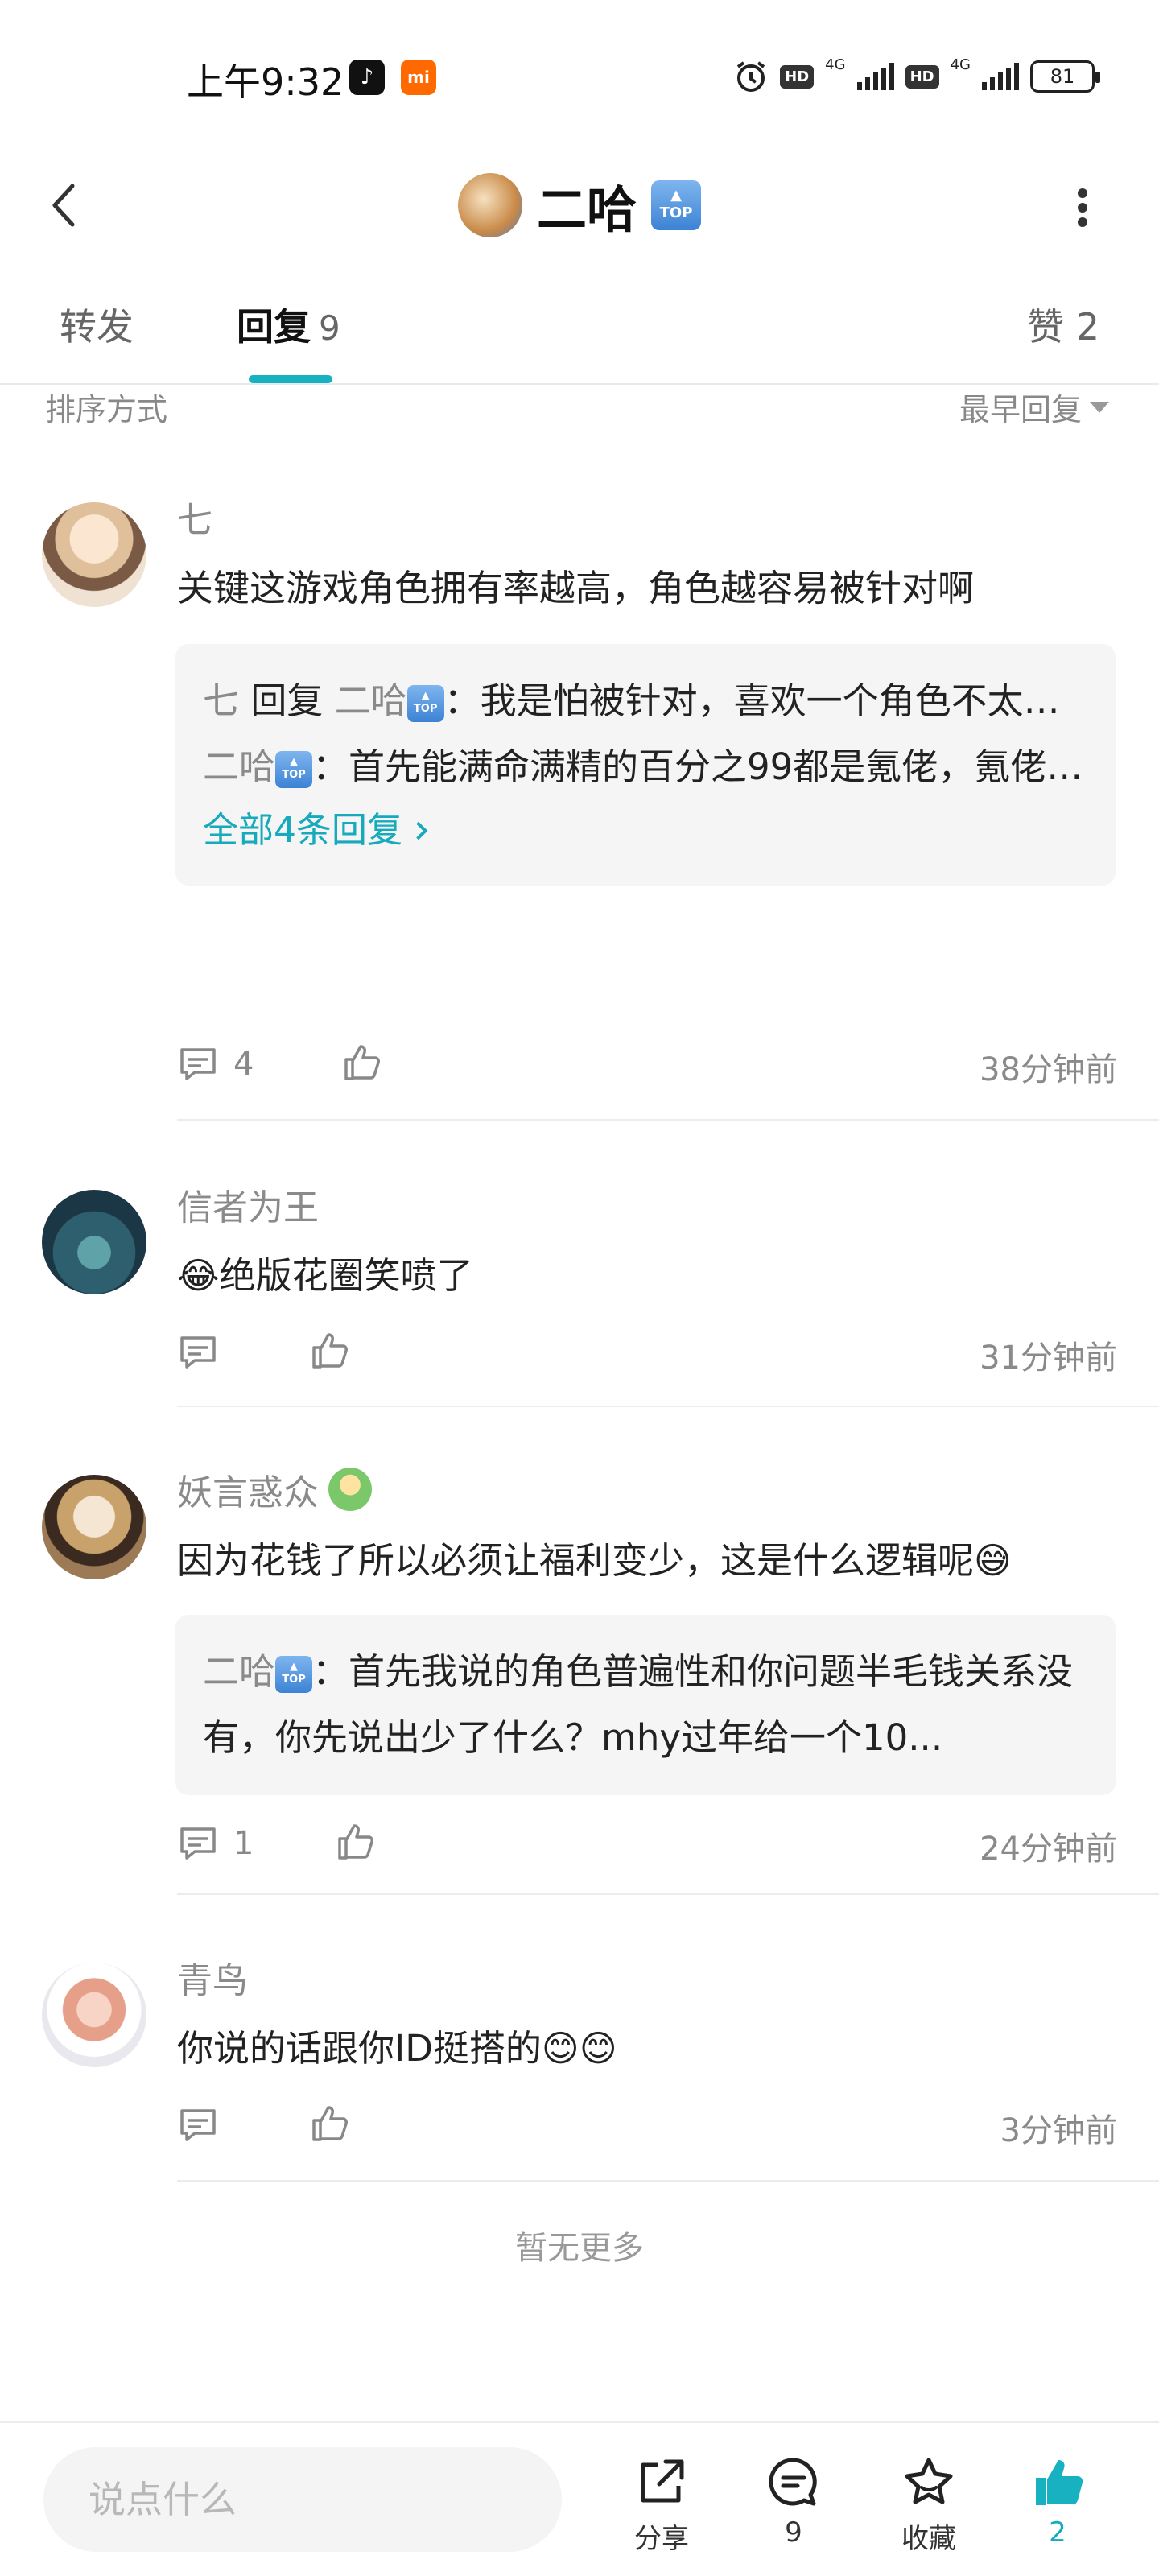 Image resolution: width=1159 pixels, height=2576 pixels. Describe the element at coordinates (929, 2505) in the screenshot. I see `favorite-button: 收藏` at that location.